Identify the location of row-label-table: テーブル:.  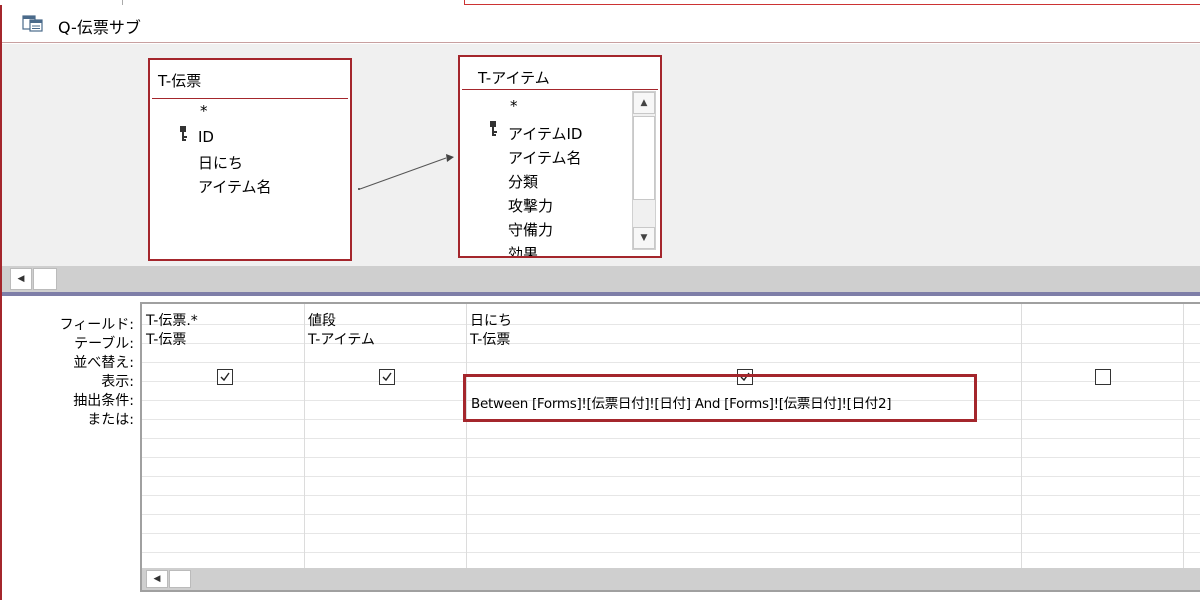
(104, 344).